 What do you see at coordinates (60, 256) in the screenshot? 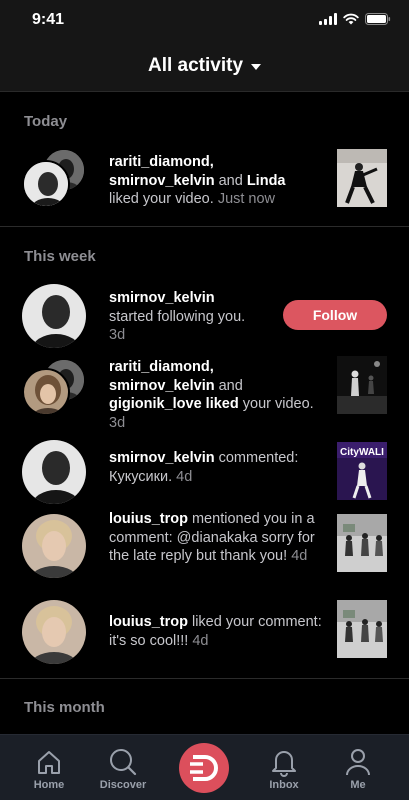
I see `section-header-this-week: This week` at bounding box center [60, 256].